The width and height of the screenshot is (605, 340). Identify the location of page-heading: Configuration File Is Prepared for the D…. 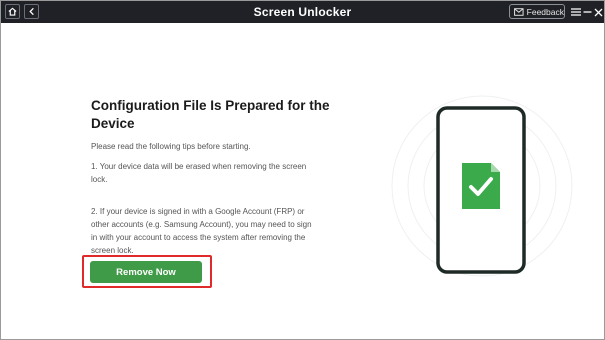
(210, 114).